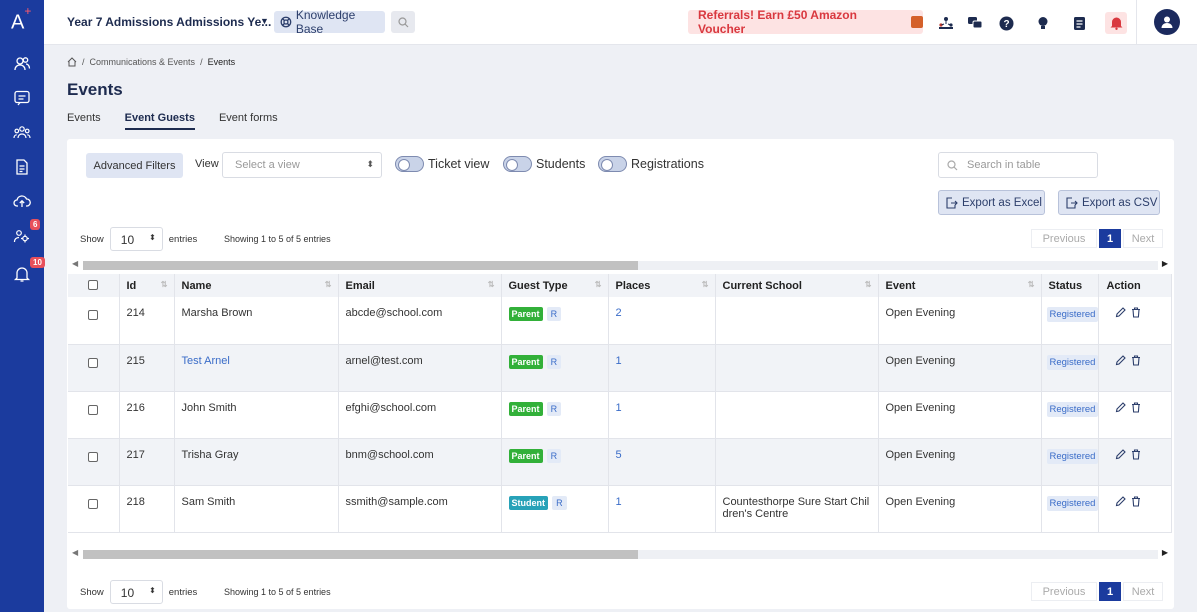 This screenshot has width=1197, height=612. What do you see at coordinates (206, 361) in the screenshot?
I see `guest-name: Test Arnel` at bounding box center [206, 361].